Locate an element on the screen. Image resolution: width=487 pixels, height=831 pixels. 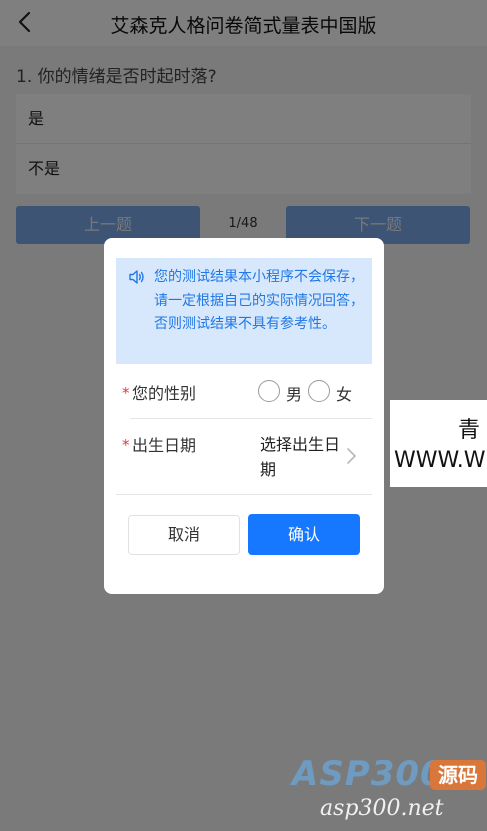
gender-option-female-label: 女 is located at coordinates (344, 393).